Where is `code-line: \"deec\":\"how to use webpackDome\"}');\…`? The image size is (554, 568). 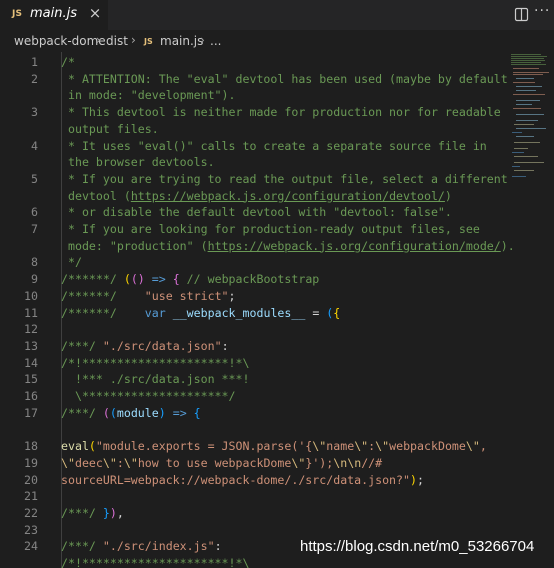 code-line: \"deec\":\"how to use webpackDome\"}');\… is located at coordinates (221, 463).